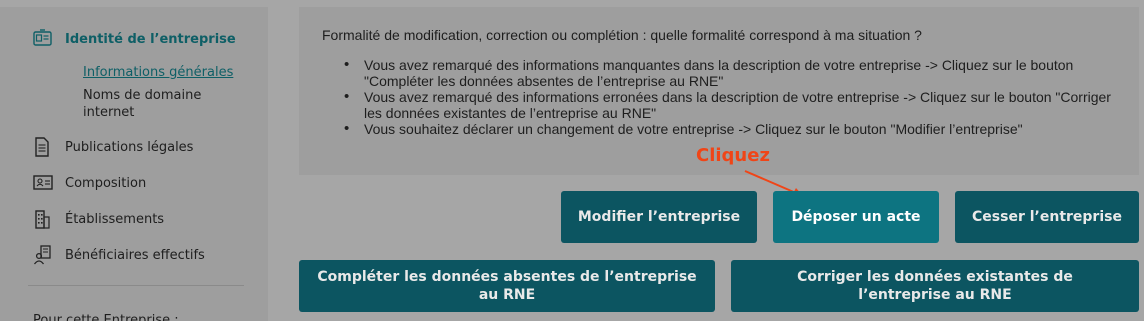  What do you see at coordinates (1047, 217) in the screenshot?
I see `cesser-entreprise-button: Cesser l’entreprise` at bounding box center [1047, 217].